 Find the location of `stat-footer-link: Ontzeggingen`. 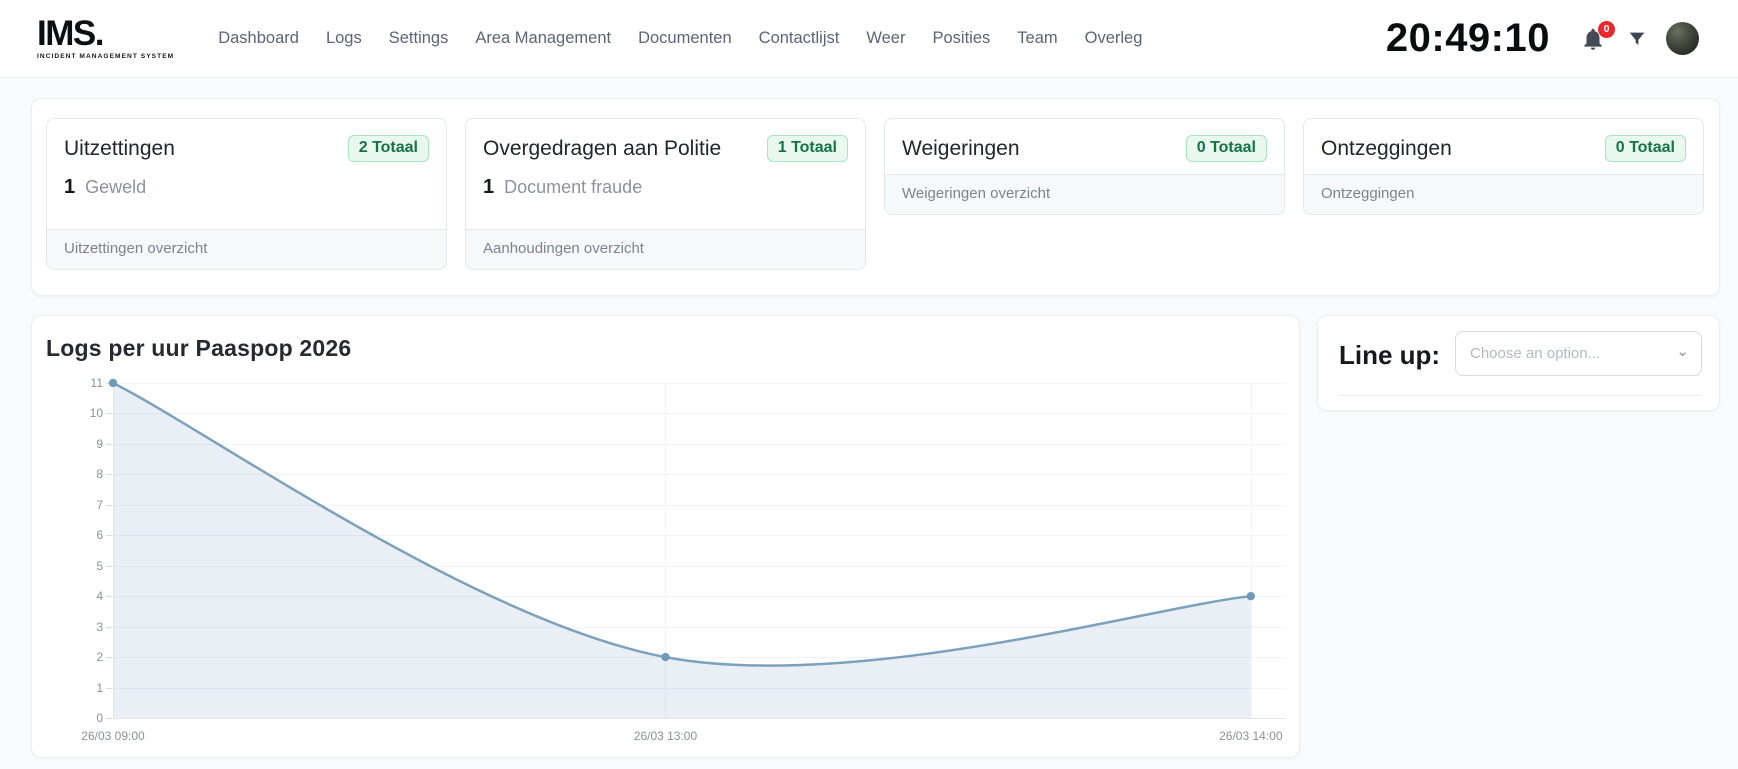

stat-footer-link: Ontzeggingen is located at coordinates (1503, 194).